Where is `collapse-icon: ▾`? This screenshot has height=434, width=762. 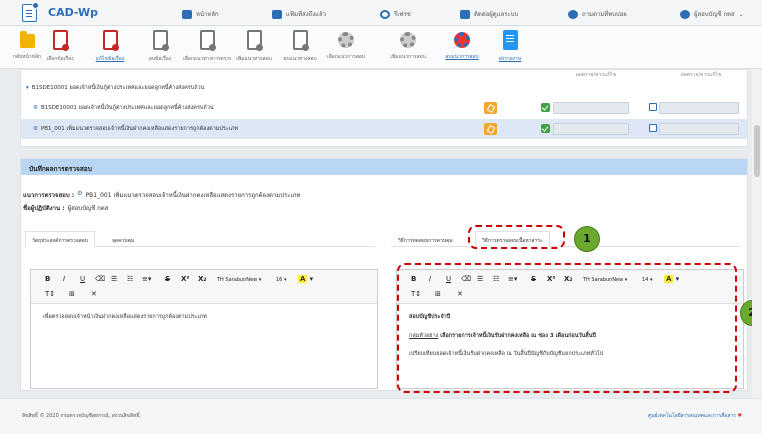 collapse-icon: ▾ is located at coordinates (27, 88).